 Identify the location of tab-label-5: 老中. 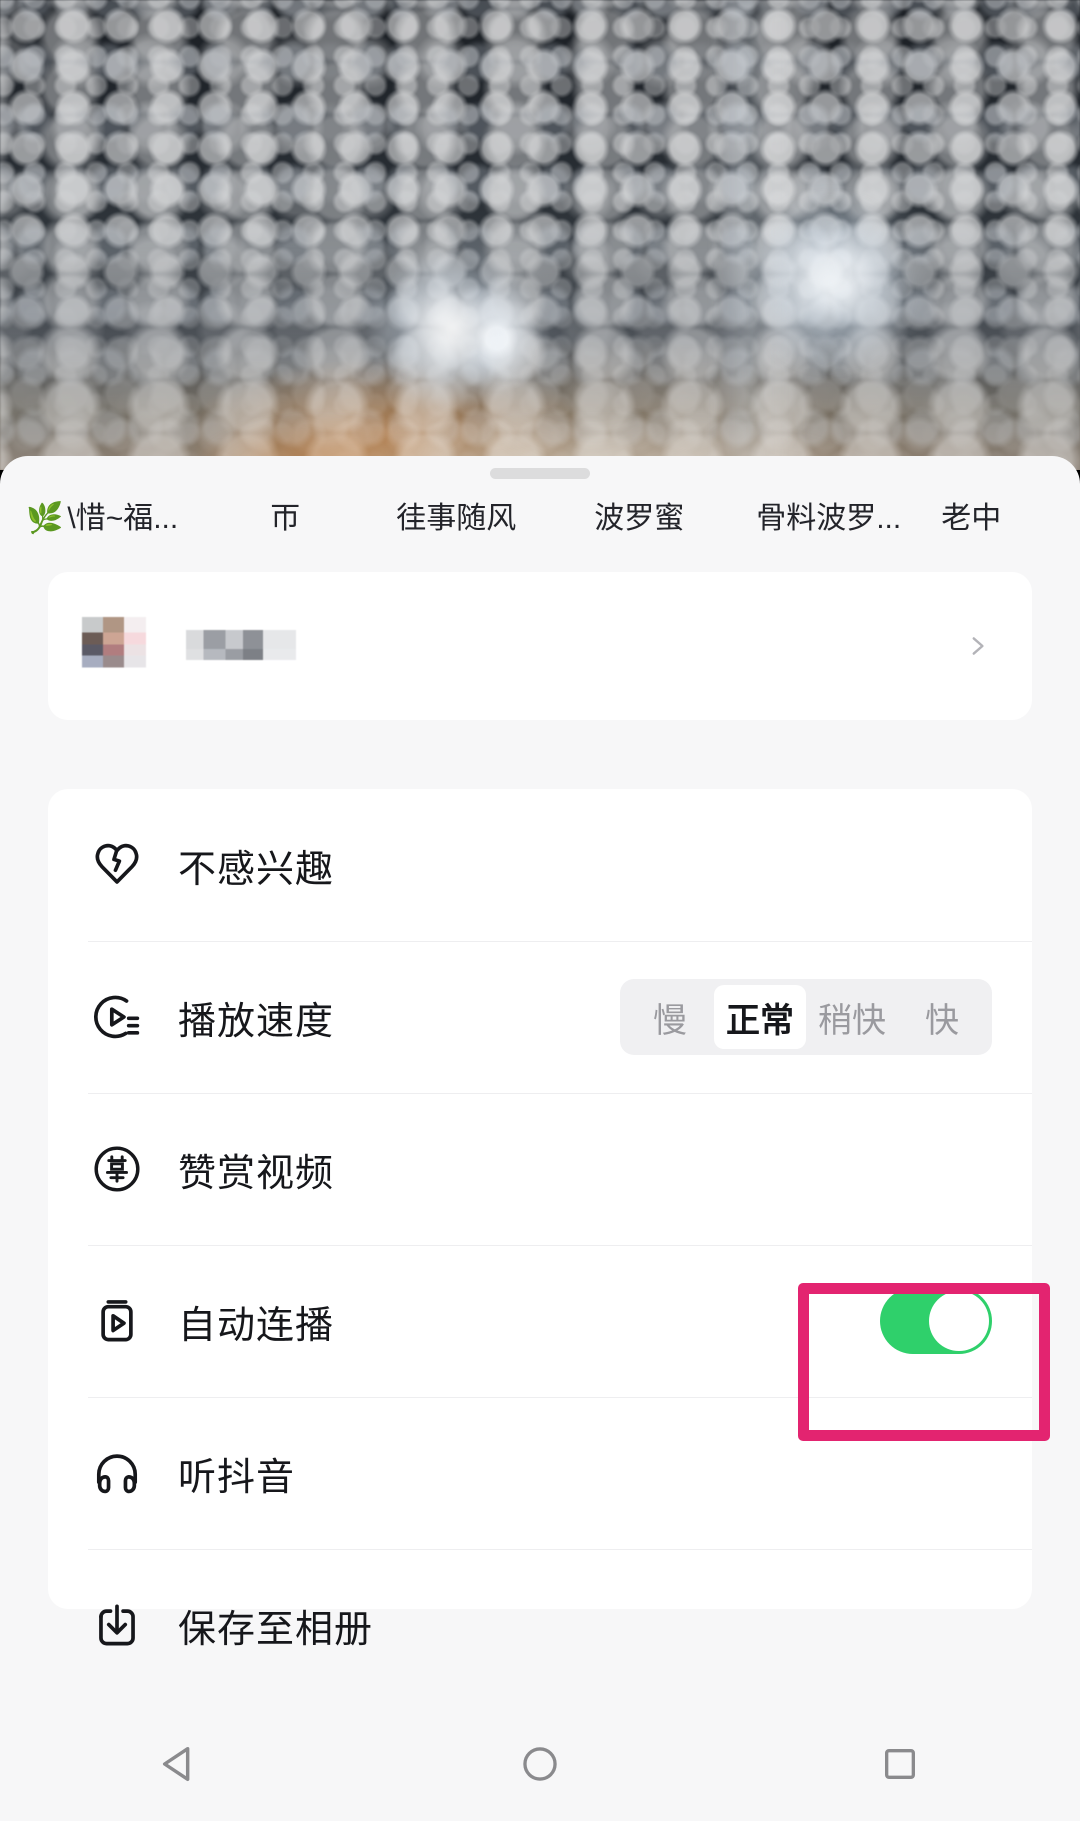
(971, 518).